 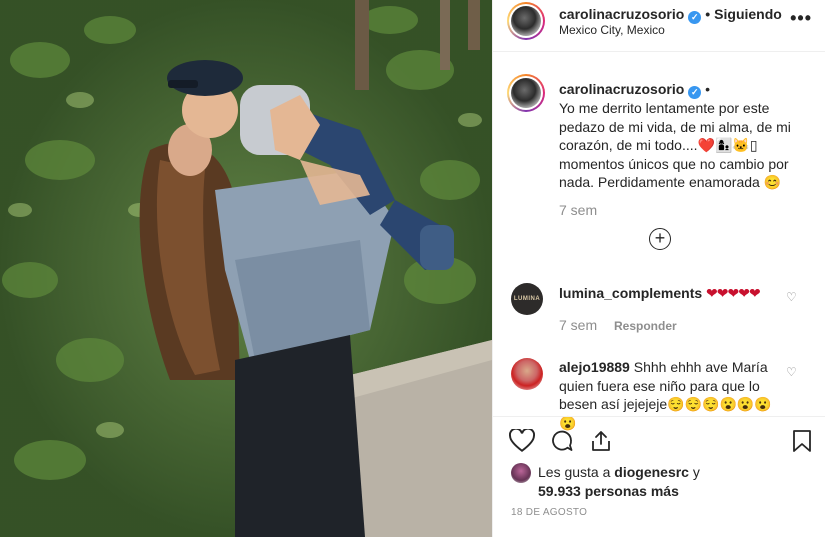 I want to click on post-date: 18 DE AGOSTO, so click(x=549, y=512).